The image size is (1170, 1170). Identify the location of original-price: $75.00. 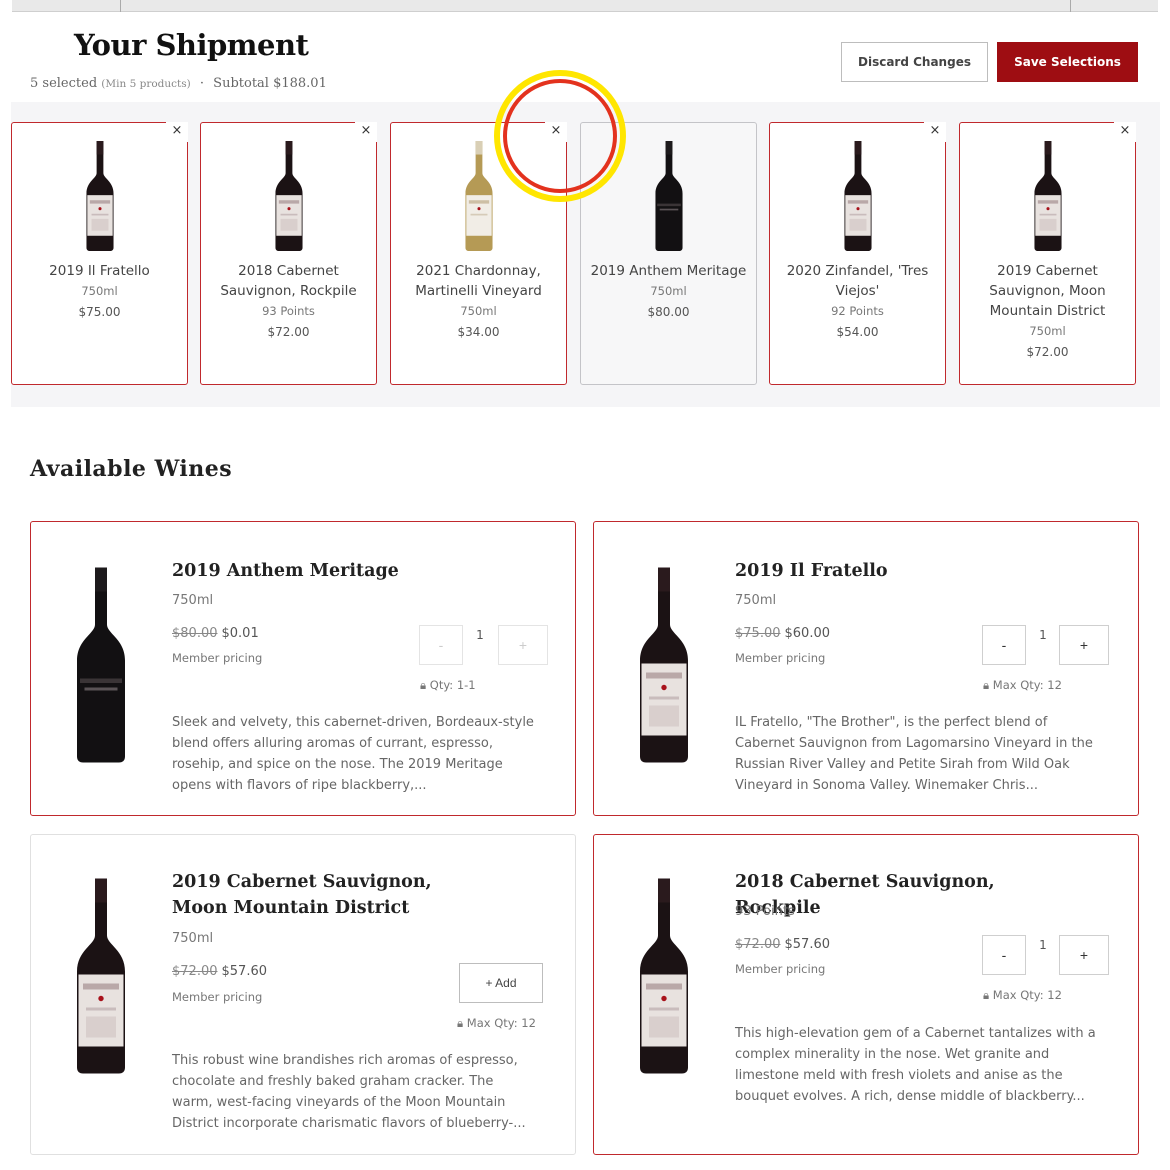
(758, 633).